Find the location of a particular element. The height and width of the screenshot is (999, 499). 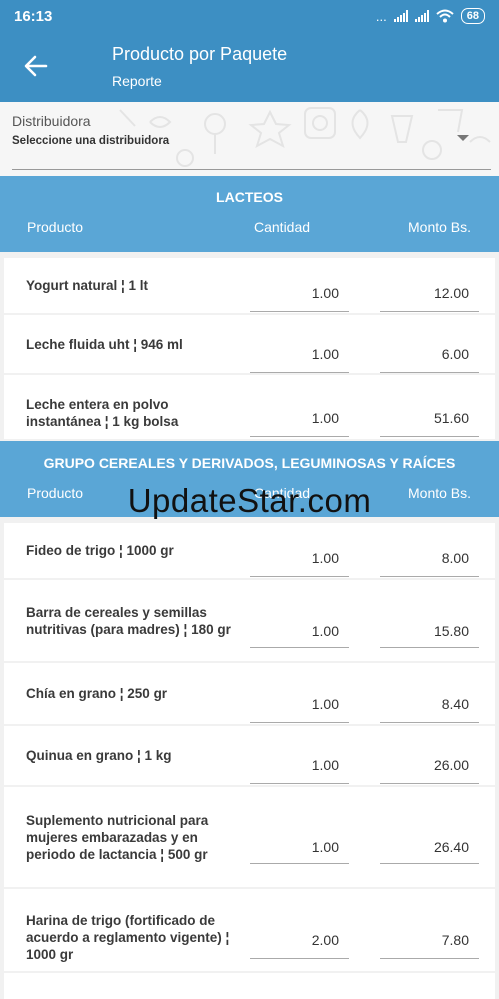

amount-value: 8.00 is located at coordinates (455, 558).